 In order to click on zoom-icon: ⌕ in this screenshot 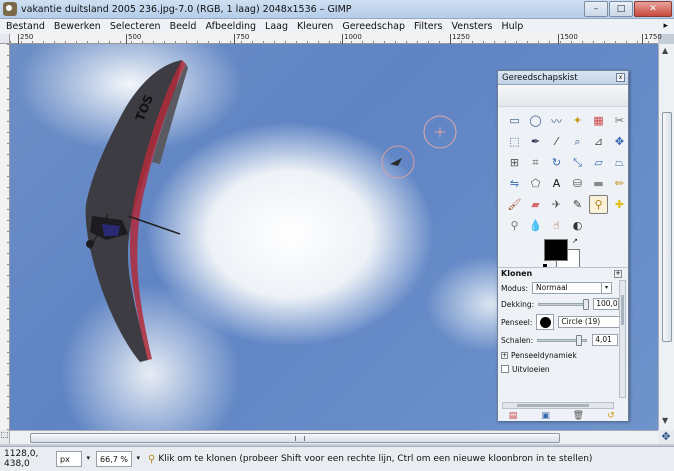, I will do `click(577, 141)`.